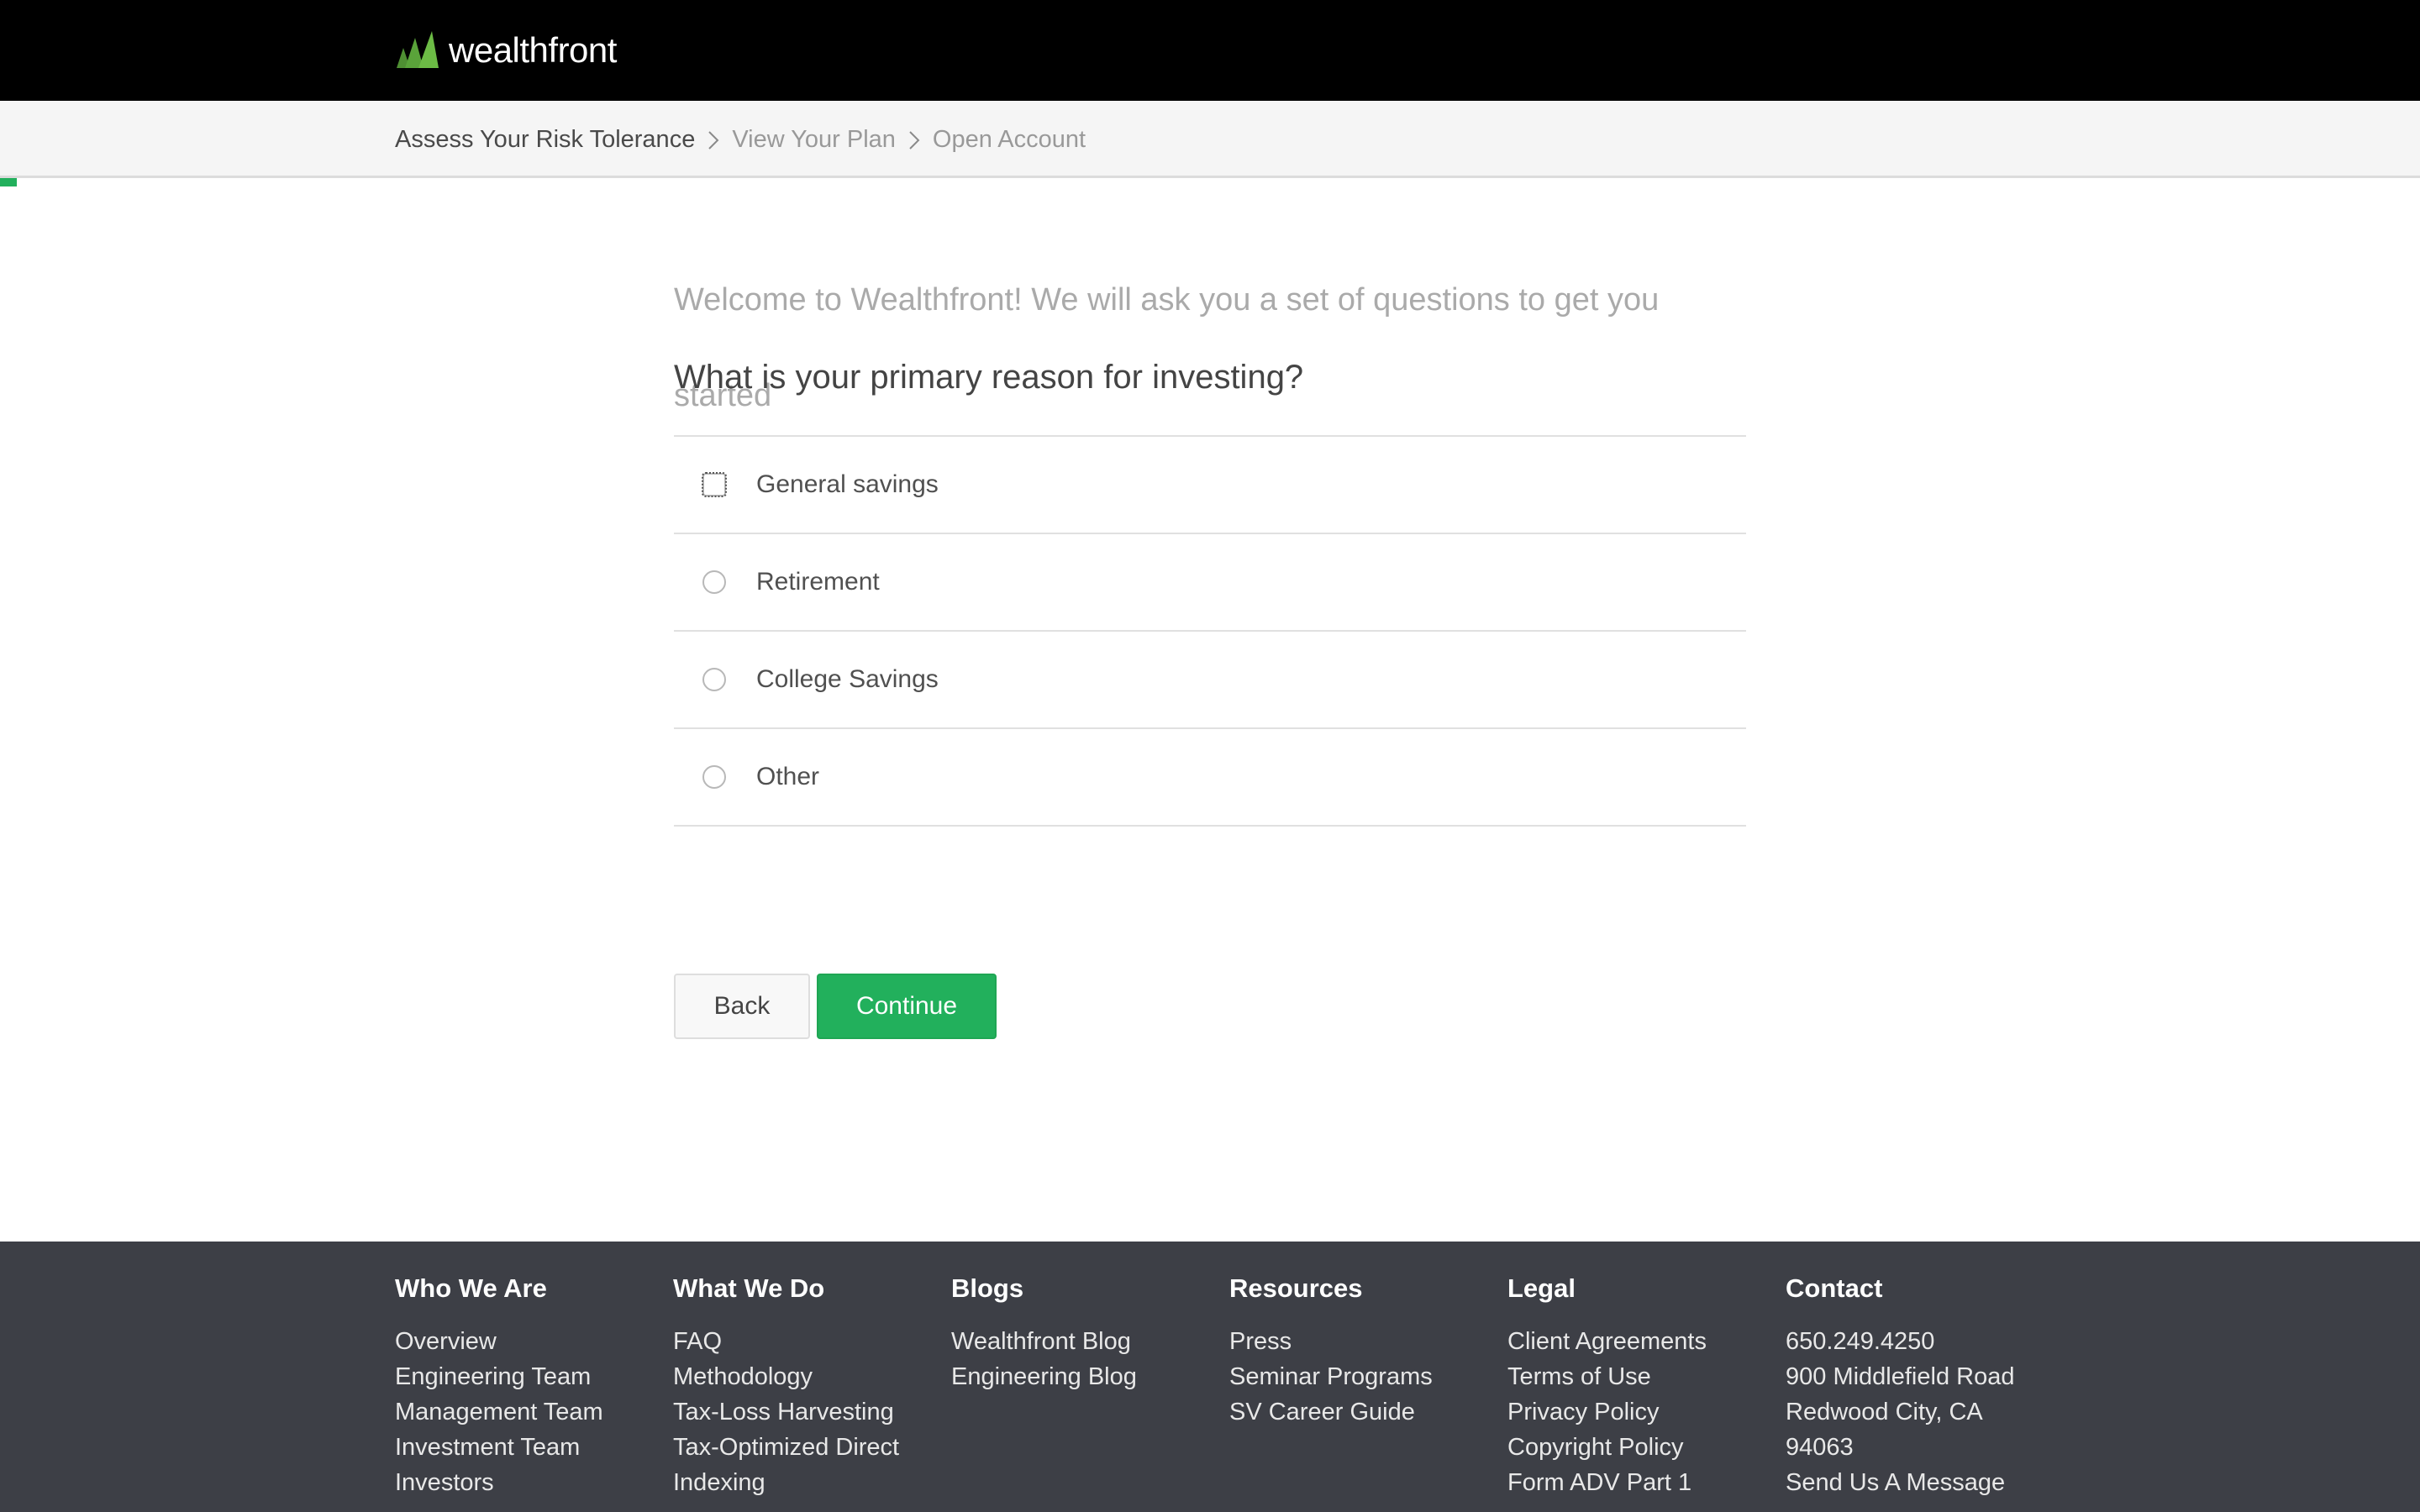  I want to click on contact-address-line3: 94063, so click(1820, 1447).